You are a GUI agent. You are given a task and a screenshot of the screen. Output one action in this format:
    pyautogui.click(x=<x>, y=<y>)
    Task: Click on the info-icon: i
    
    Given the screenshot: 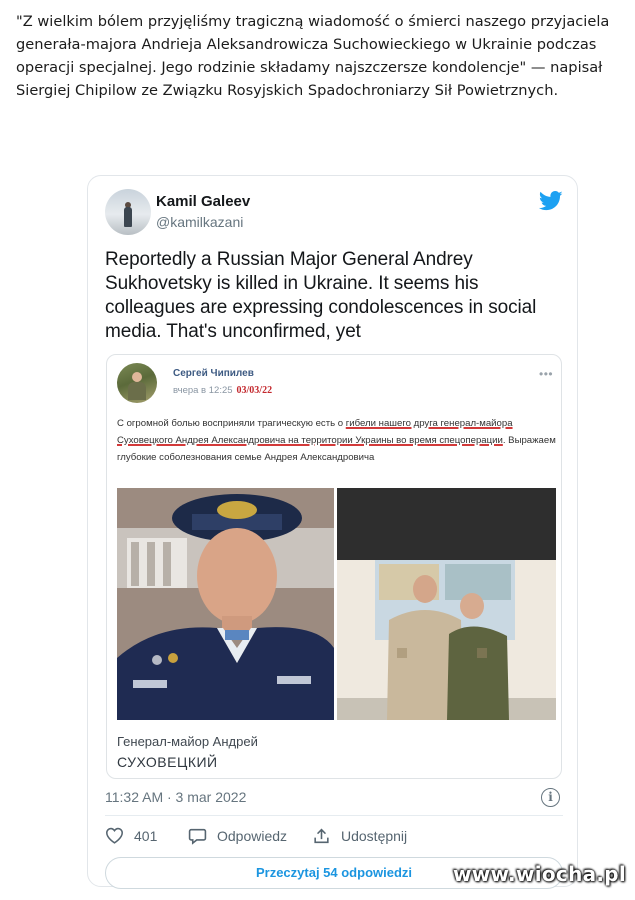 What is the action you would take?
    pyautogui.click(x=550, y=797)
    